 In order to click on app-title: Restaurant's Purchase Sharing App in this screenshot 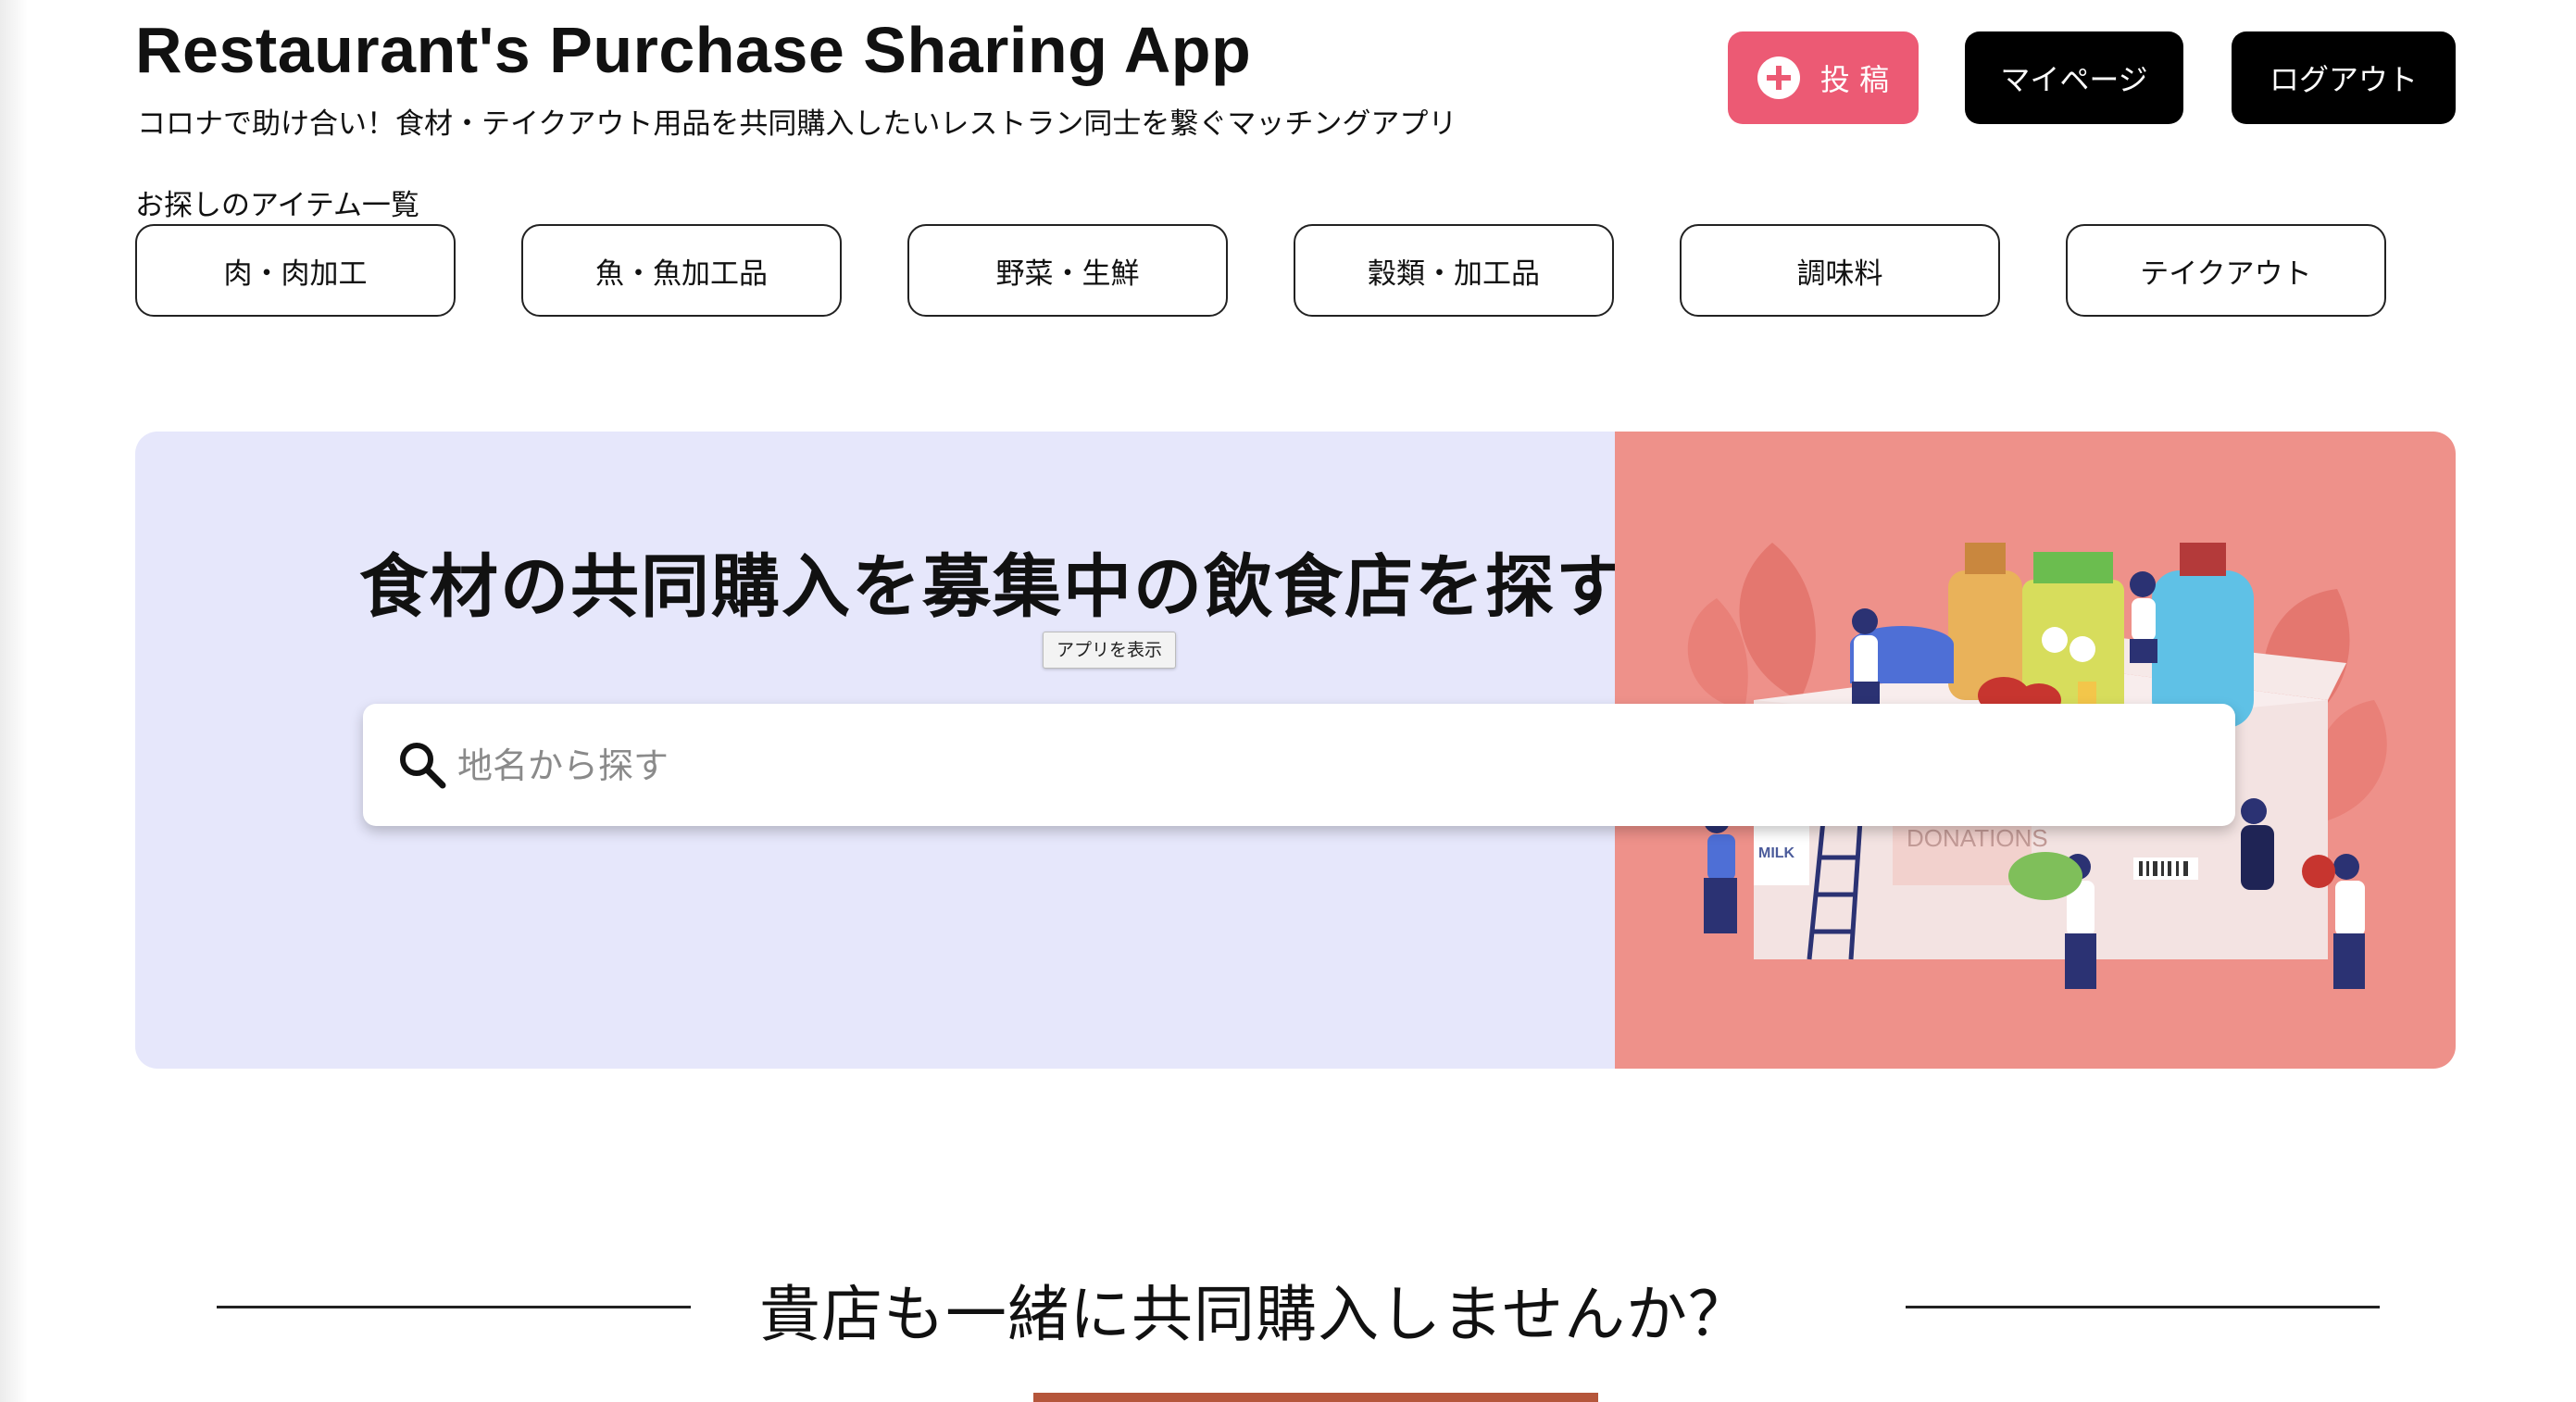, I will do `click(693, 50)`.